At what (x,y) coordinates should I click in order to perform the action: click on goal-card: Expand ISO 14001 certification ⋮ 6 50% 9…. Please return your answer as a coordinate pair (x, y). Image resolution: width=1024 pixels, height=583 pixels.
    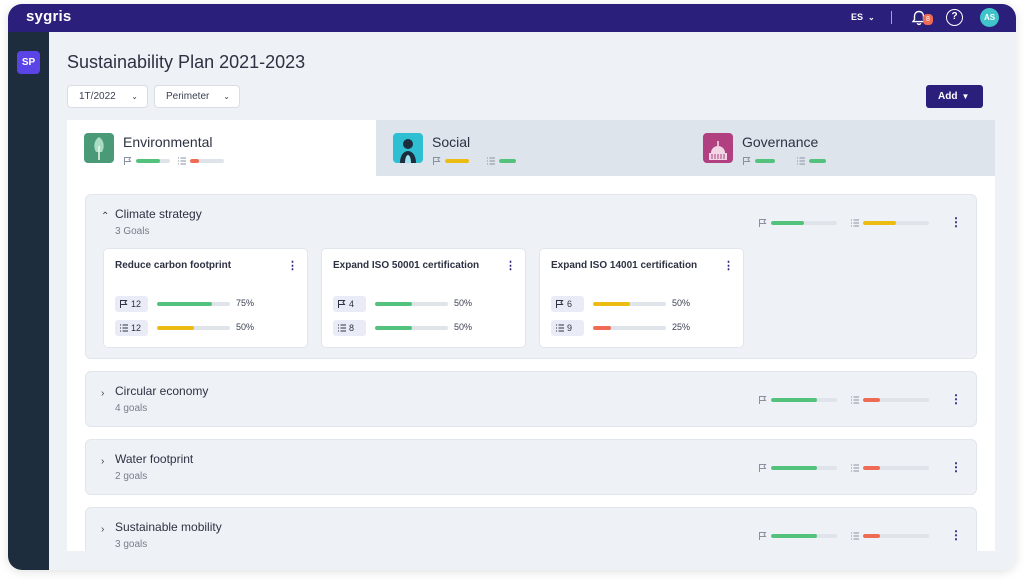
    Looking at the image, I should click on (641, 298).